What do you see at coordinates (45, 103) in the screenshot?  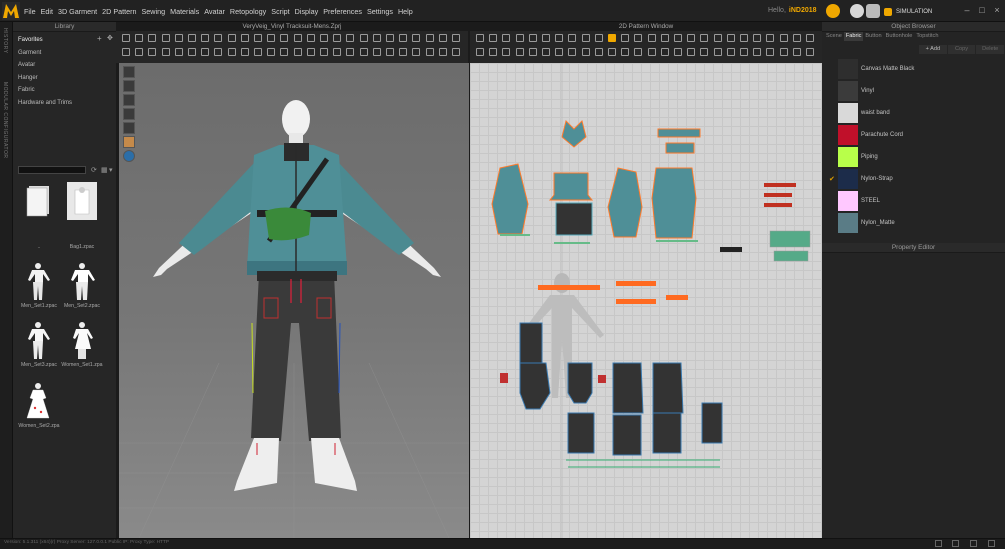 I see `library-item-hardware-trims: Hardware and Trims` at bounding box center [45, 103].